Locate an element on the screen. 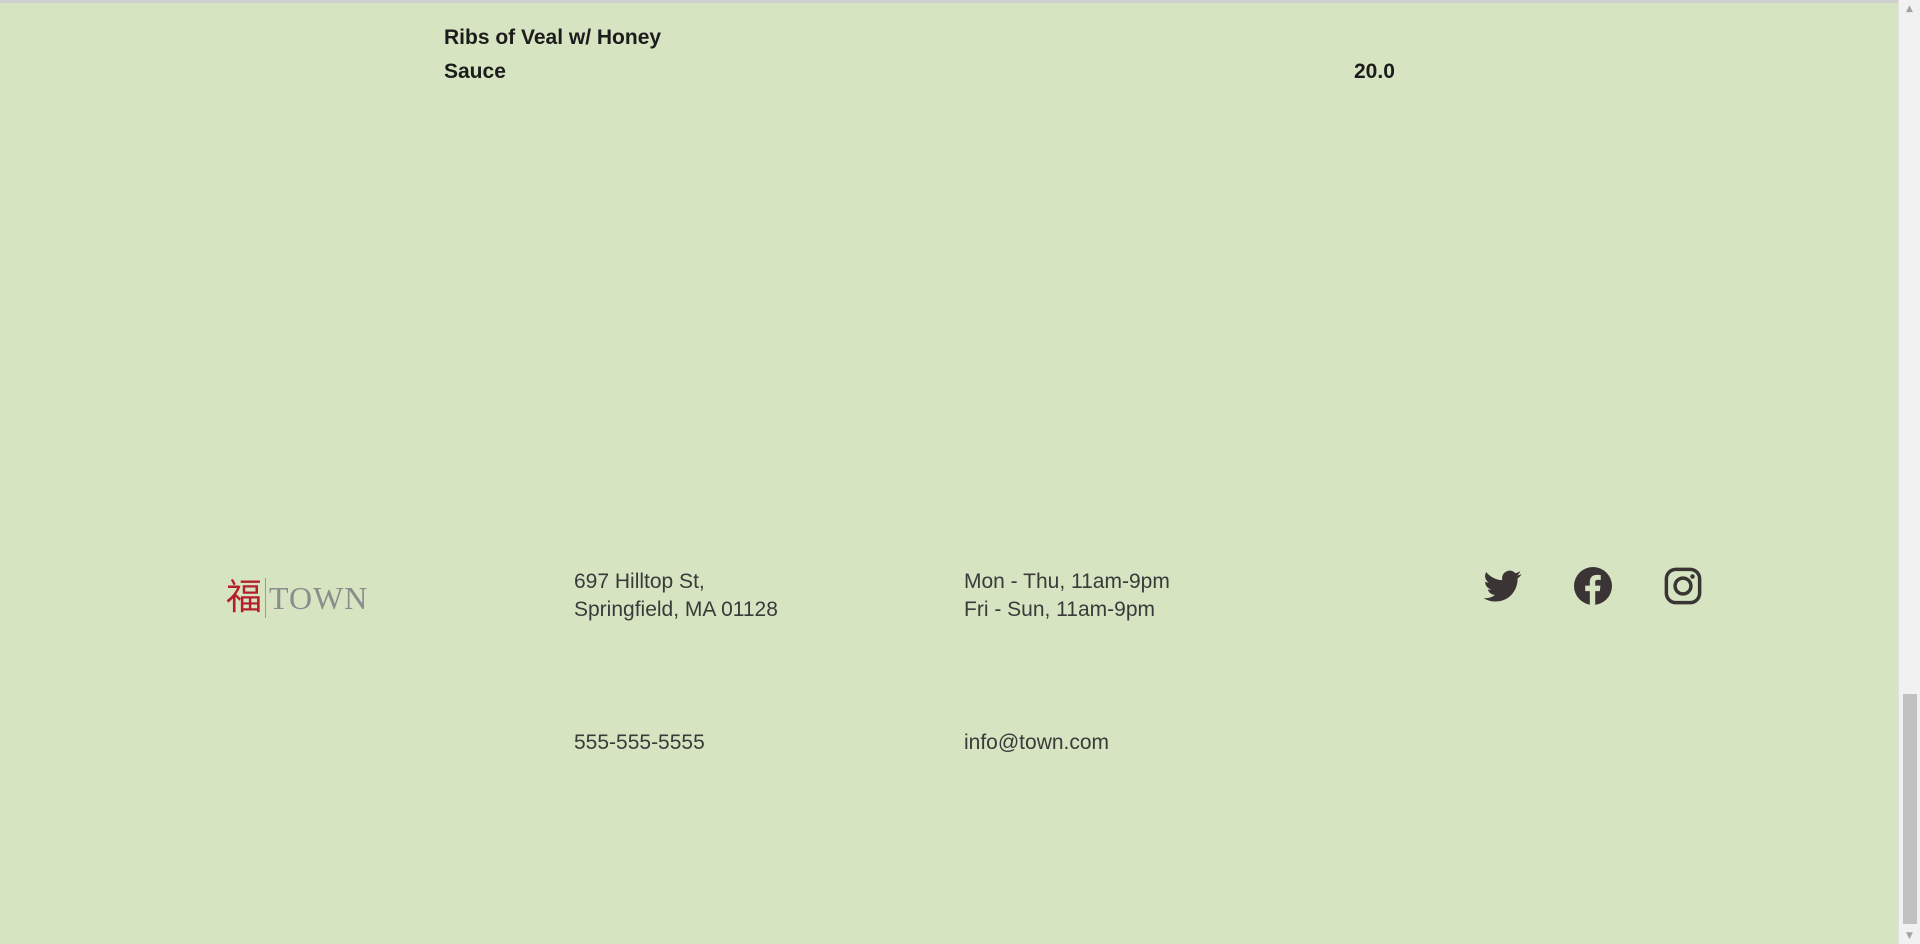 This screenshot has height=944, width=1920. logo-divider is located at coordinates (266, 598).